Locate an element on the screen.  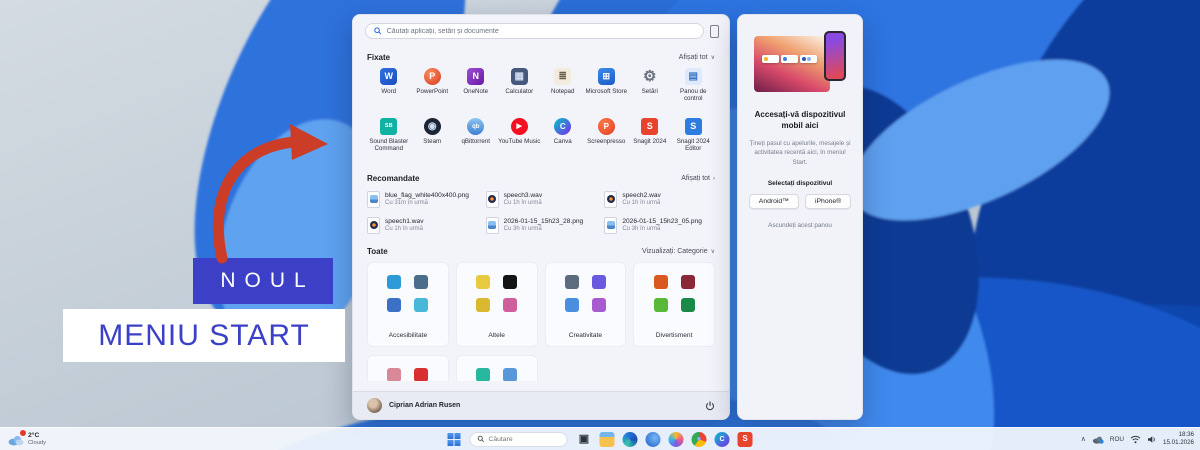
clock: 18:36 15.01.2026 is located at coordinates (1178, 439).